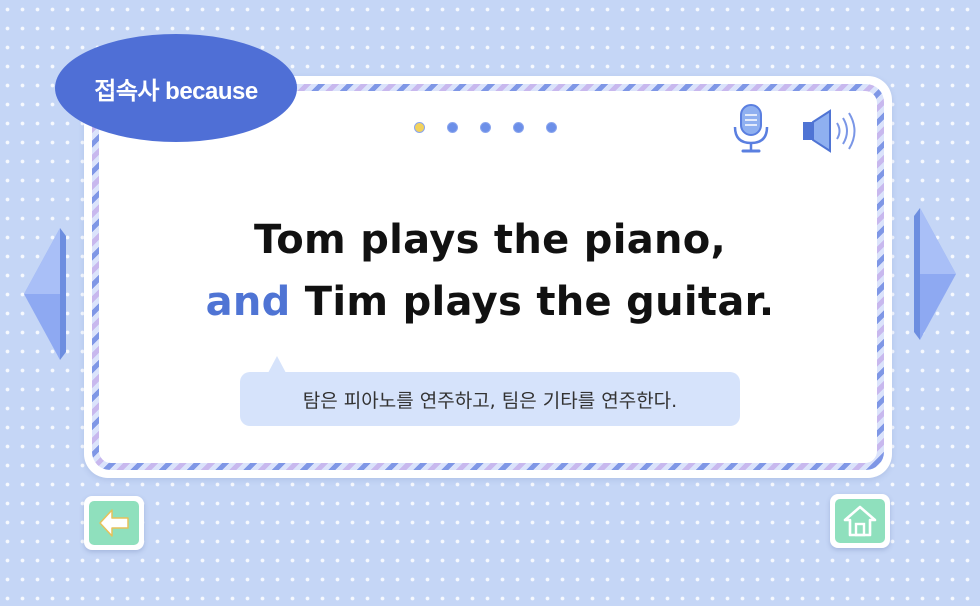  I want to click on home-button, so click(860, 521).